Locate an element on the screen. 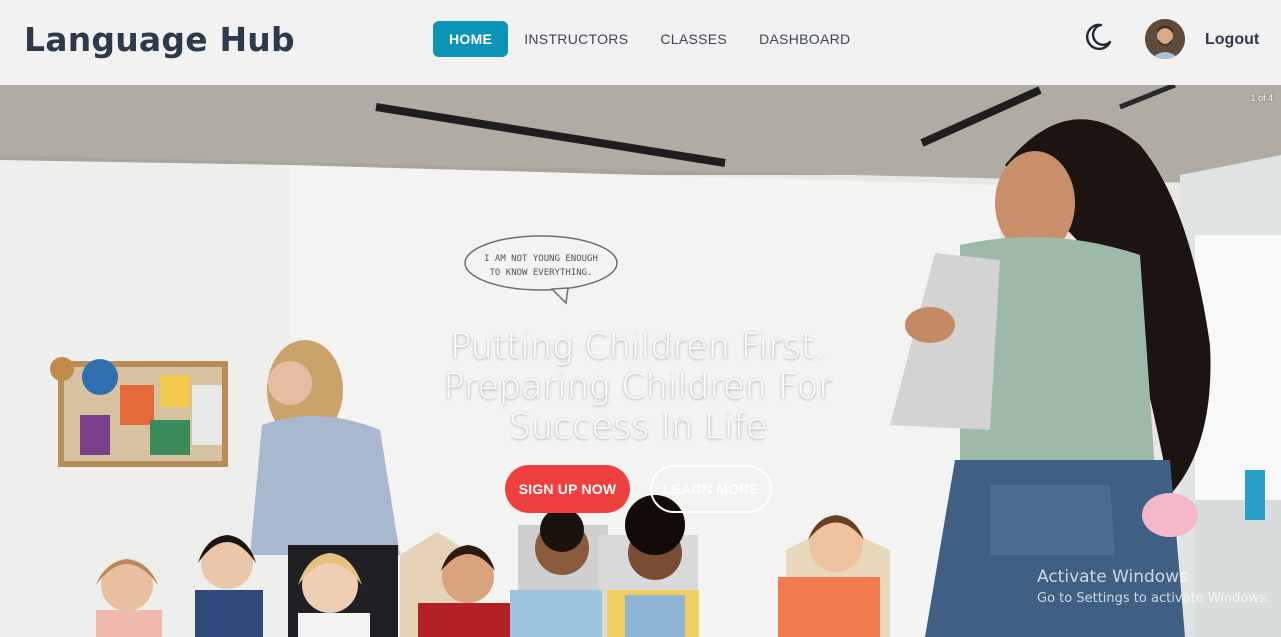 The width and height of the screenshot is (1281, 637). hero-headline-line1: Putting Children First. is located at coordinates (638, 347).